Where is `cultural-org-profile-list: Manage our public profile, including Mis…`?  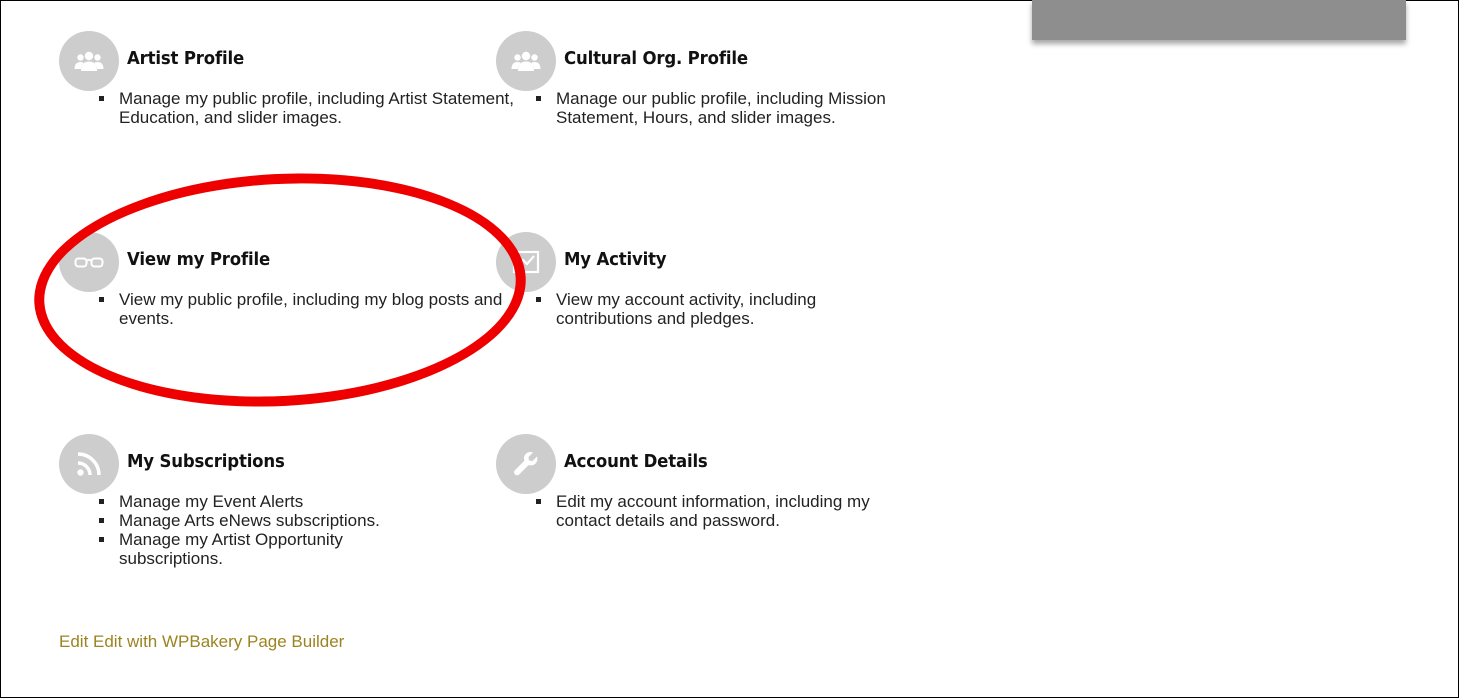 cultural-org-profile-list: Manage our public profile, including Mis… is located at coordinates (721, 108).